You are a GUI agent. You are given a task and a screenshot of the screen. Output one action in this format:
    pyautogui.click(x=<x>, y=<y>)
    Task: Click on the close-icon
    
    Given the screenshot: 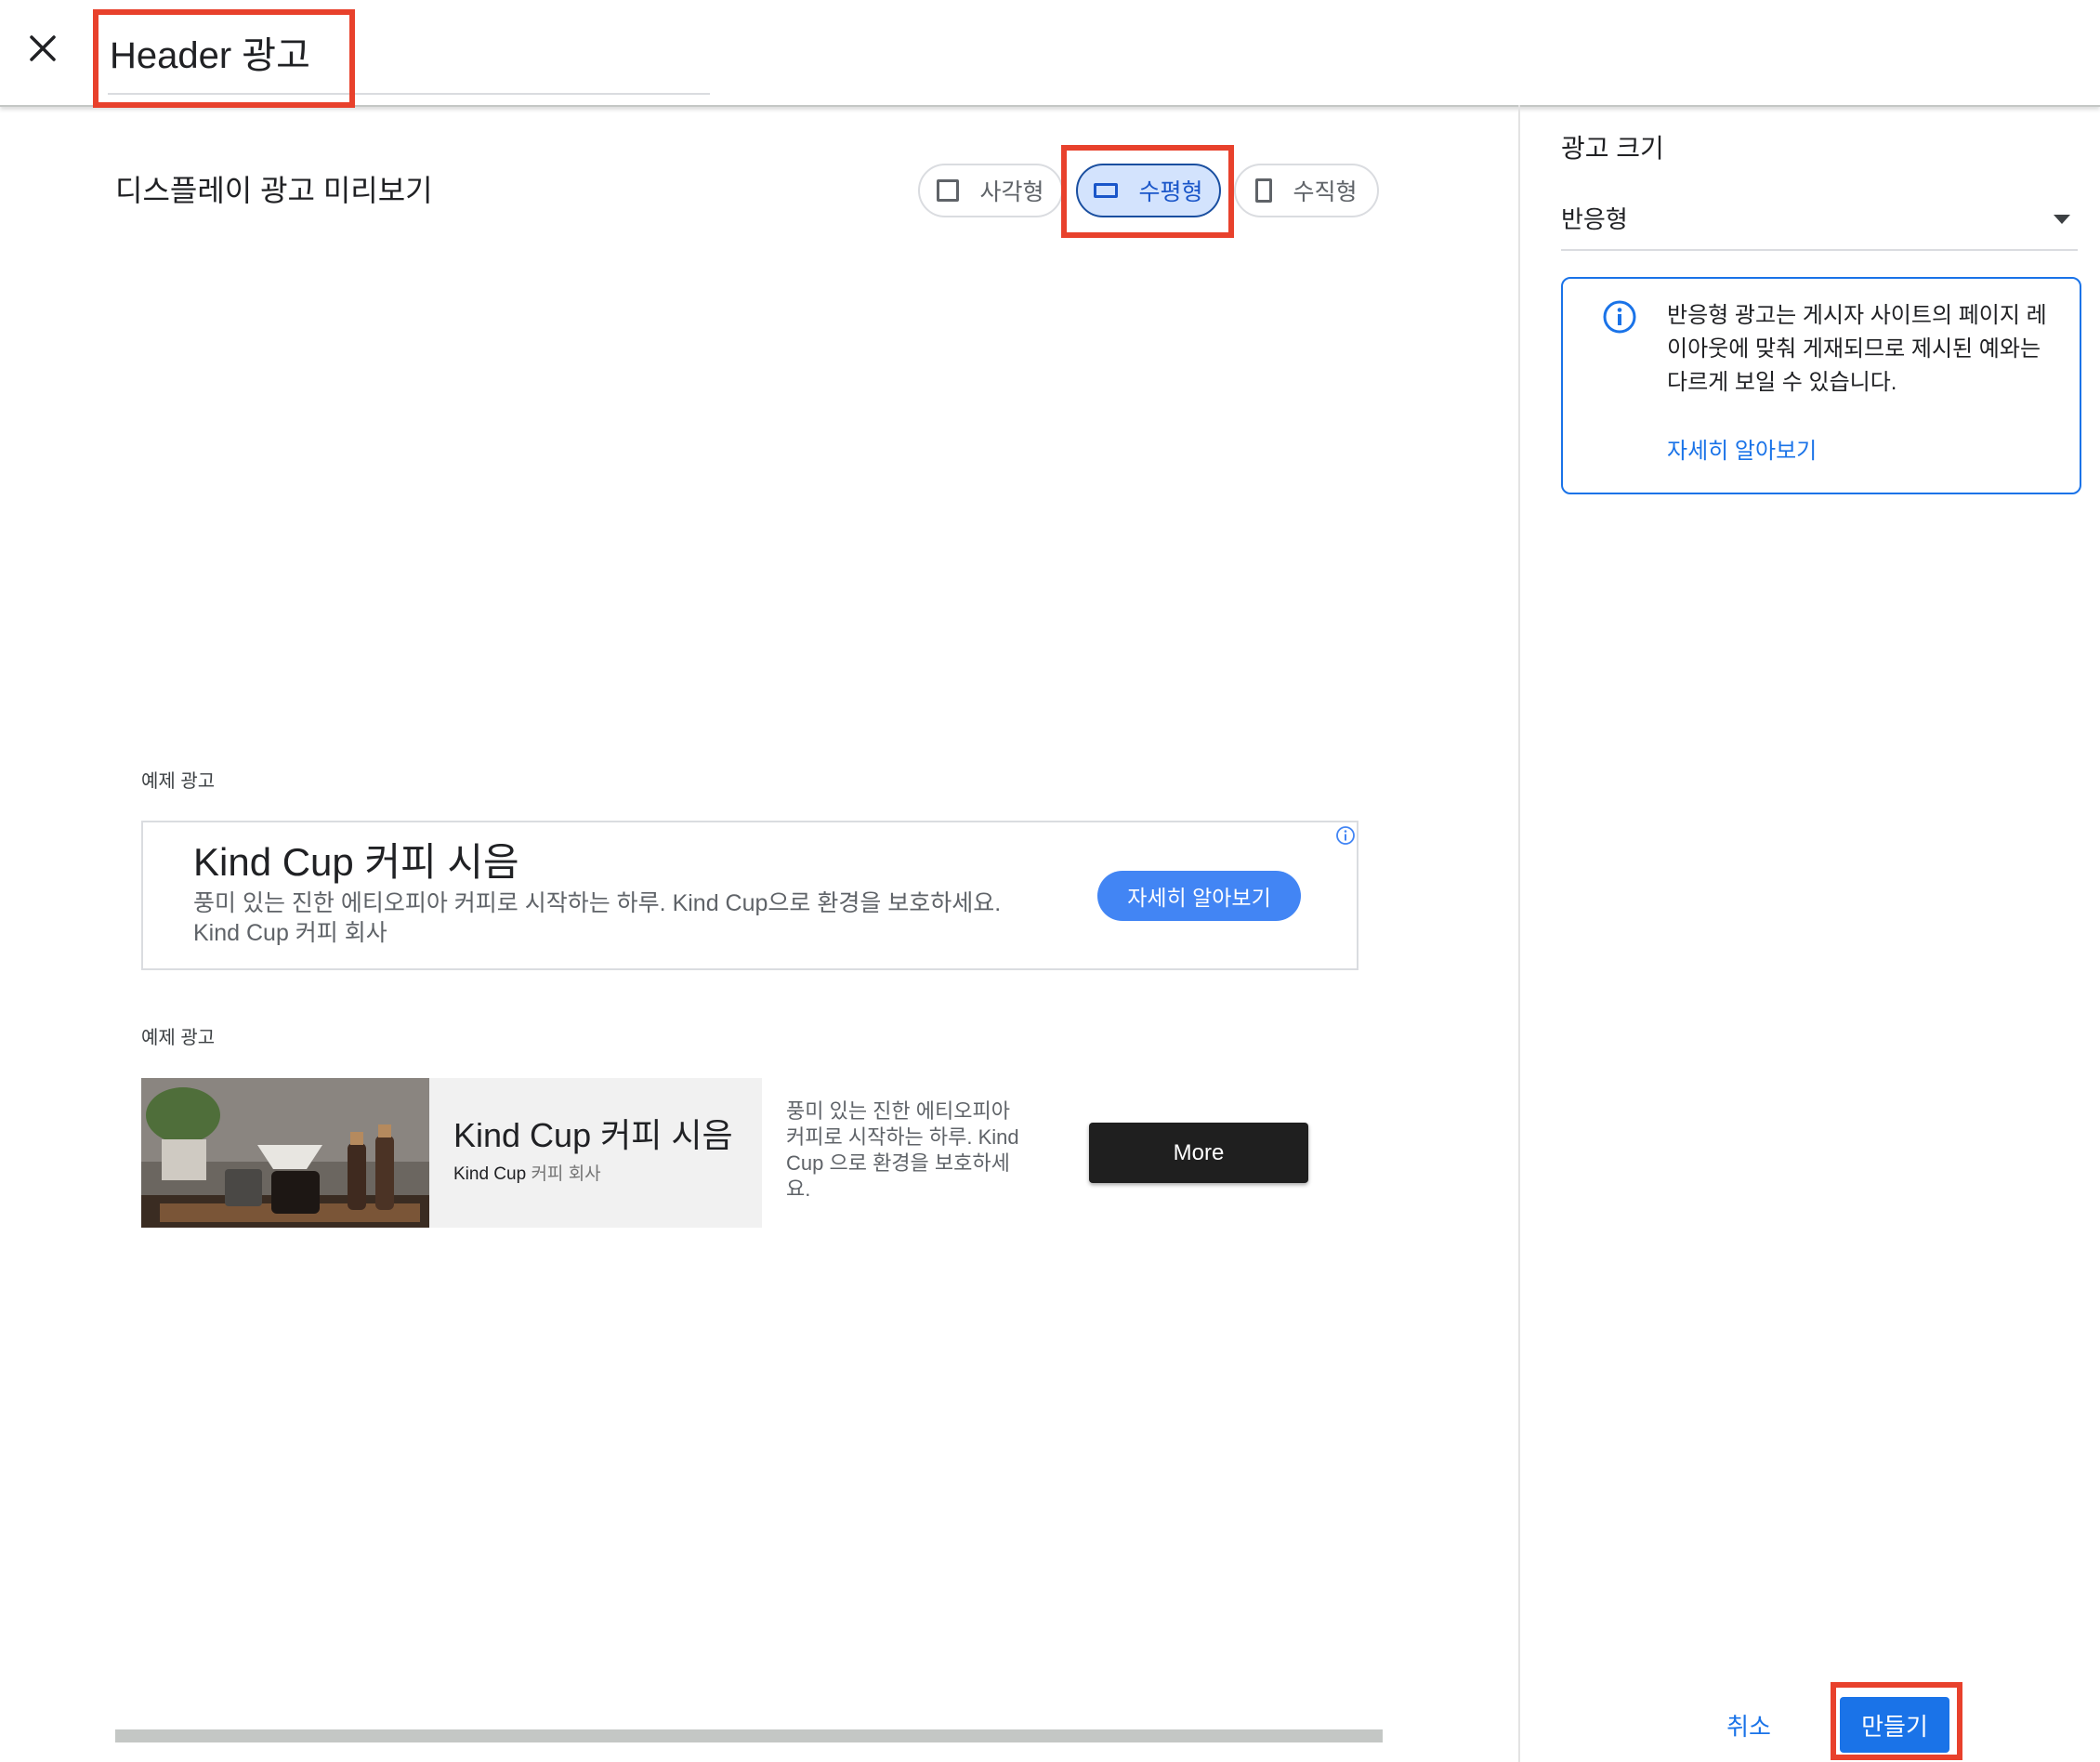 What is the action you would take?
    pyautogui.click(x=43, y=48)
    